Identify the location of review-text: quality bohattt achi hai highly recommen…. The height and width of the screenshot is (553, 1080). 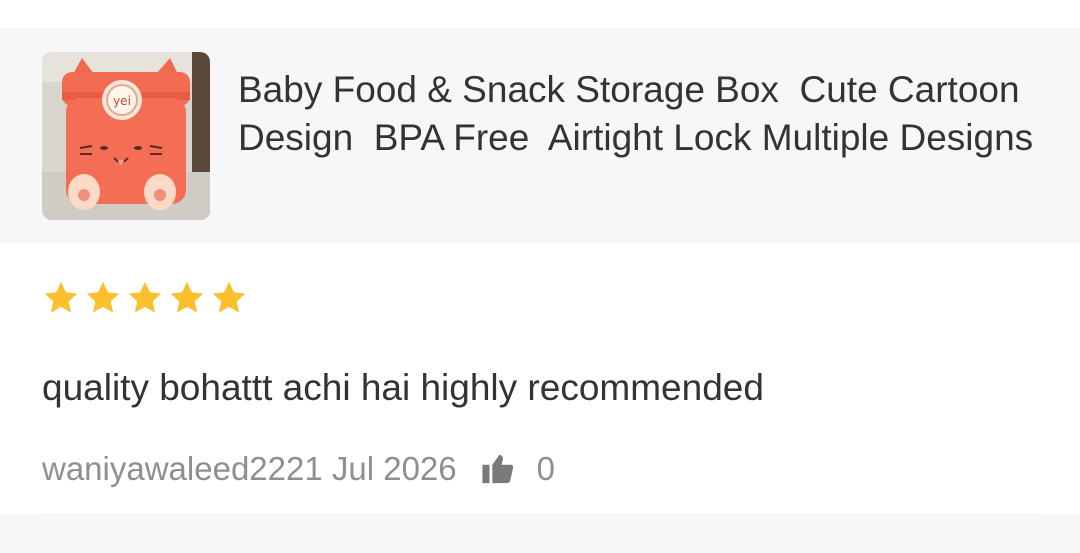
(403, 387).